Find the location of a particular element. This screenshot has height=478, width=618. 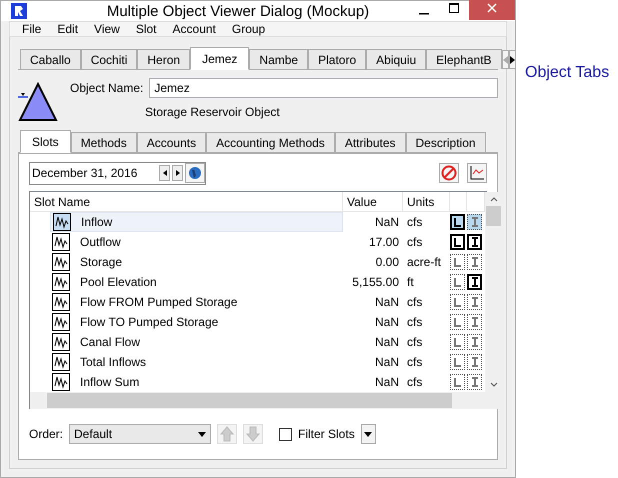

previous-button is located at coordinates (164, 173).